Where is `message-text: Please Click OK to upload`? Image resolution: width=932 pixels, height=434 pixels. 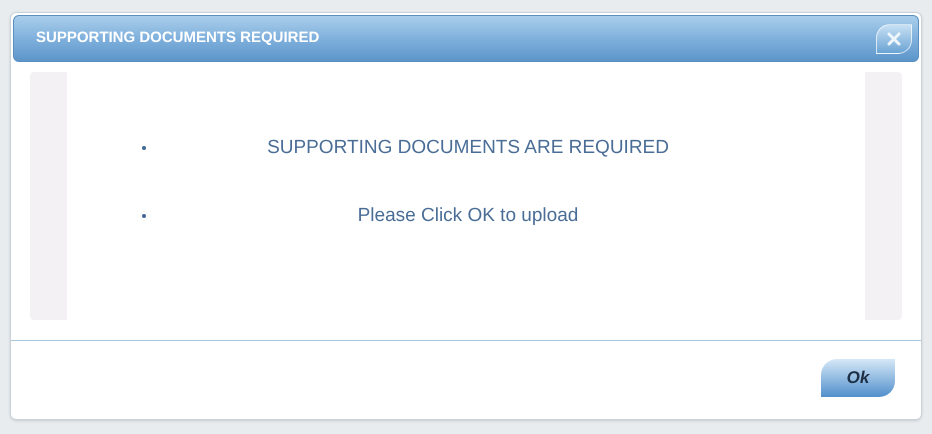 message-text: Please Click OK to upload is located at coordinates (468, 216).